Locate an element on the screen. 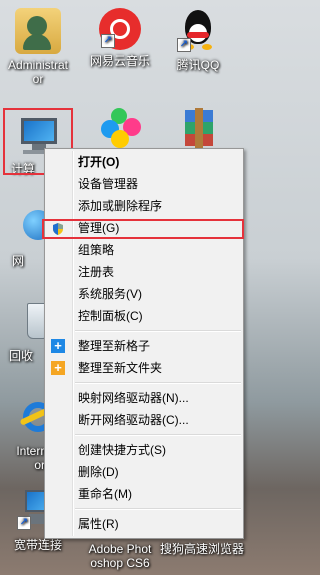  menu-item-add-remove-programs: 添加或删除程序 is located at coordinates (144, 206).